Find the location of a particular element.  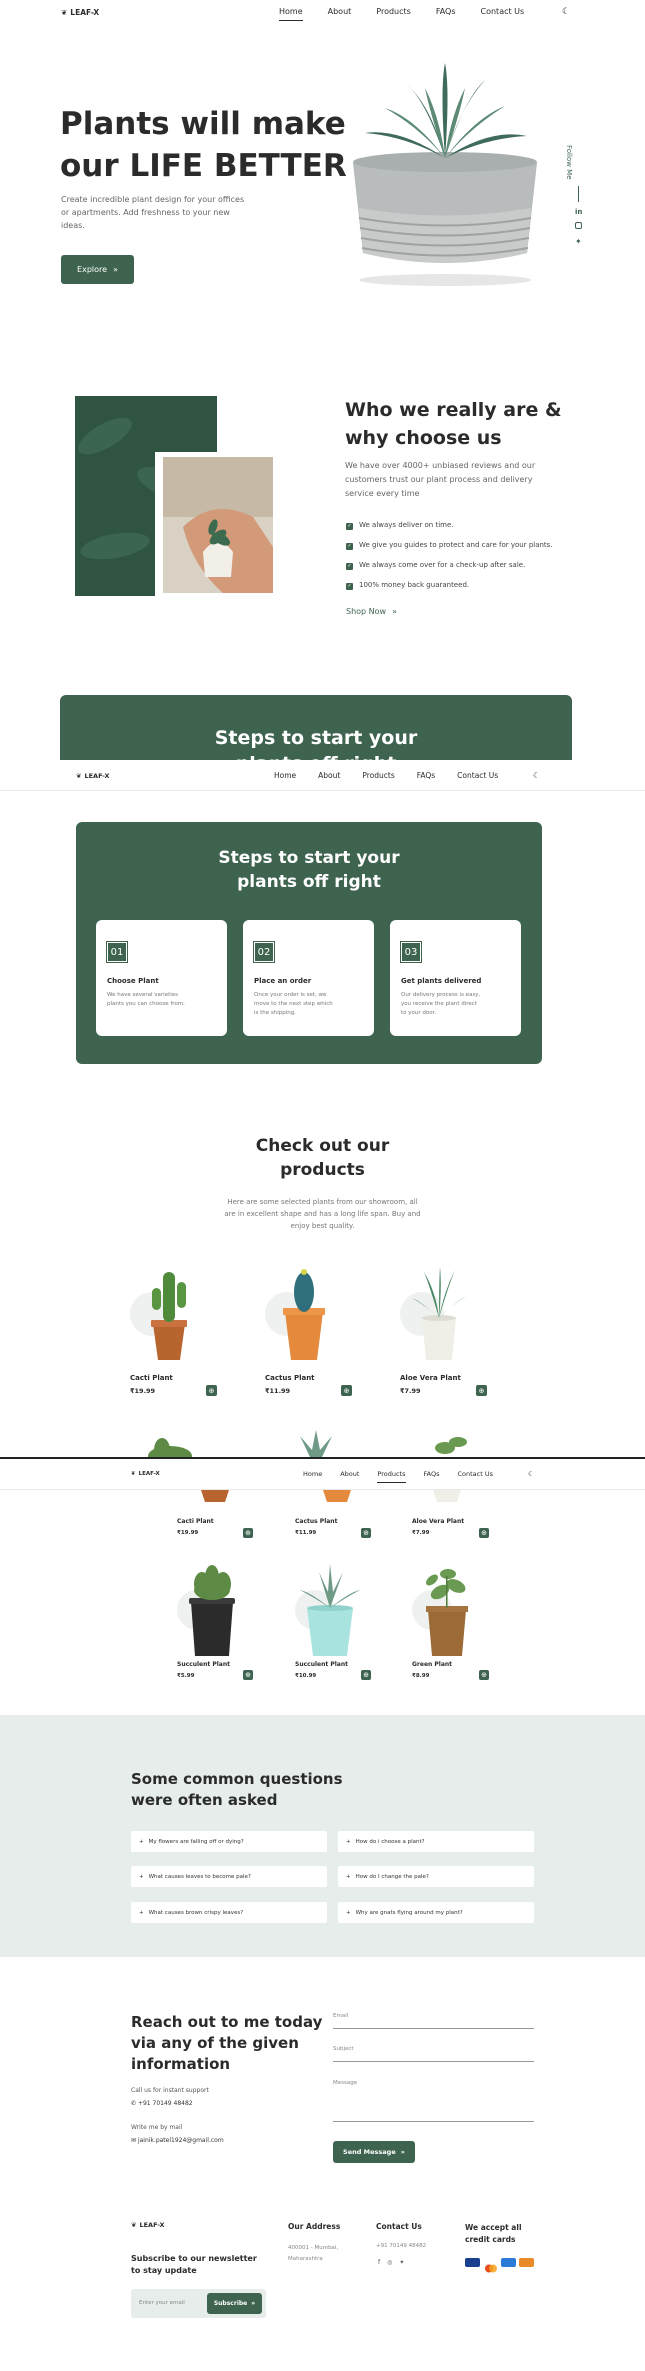

explore-button: Explore» is located at coordinates (97, 269).